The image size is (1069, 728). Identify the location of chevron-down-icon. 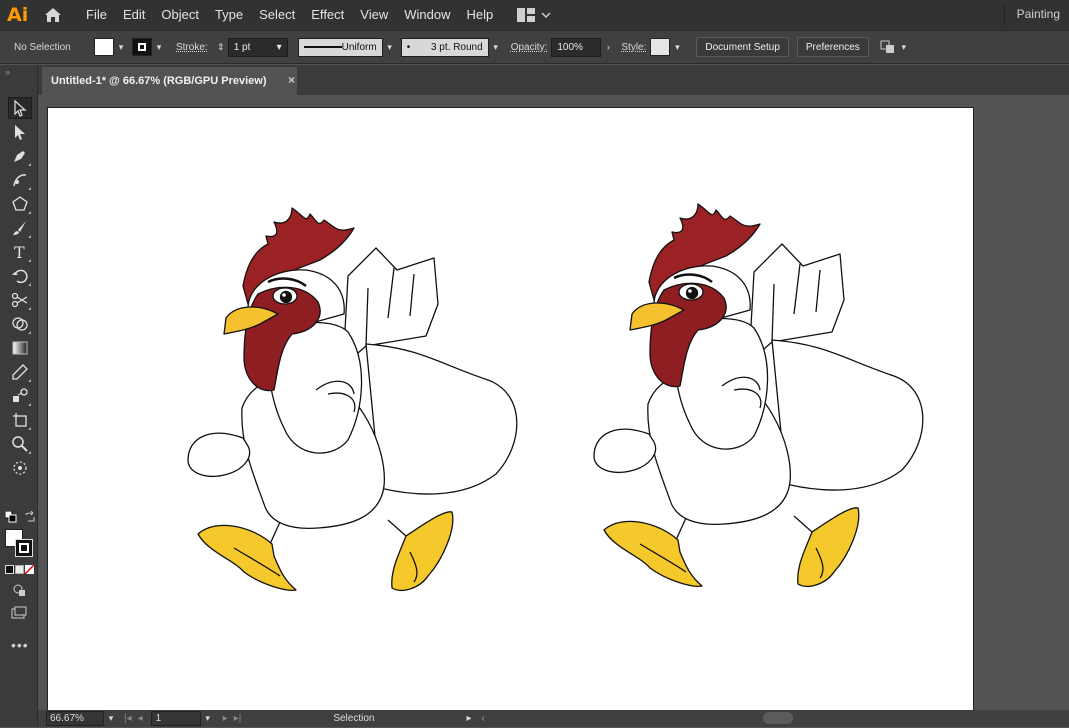
(546, 15).